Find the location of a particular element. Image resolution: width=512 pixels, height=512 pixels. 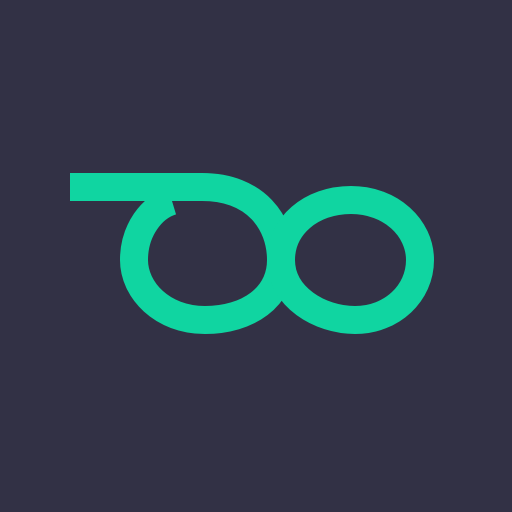

logo-stroke-right is located at coordinates (350, 260).